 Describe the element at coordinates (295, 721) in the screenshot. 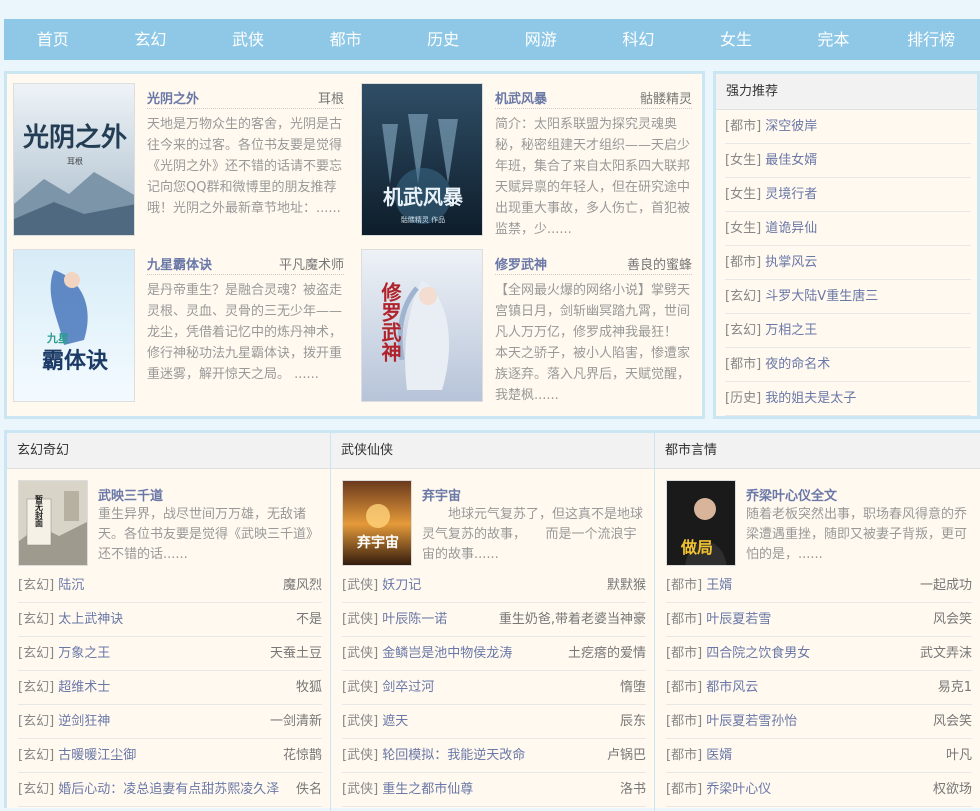

I see `book-author: 一剑清新` at that location.